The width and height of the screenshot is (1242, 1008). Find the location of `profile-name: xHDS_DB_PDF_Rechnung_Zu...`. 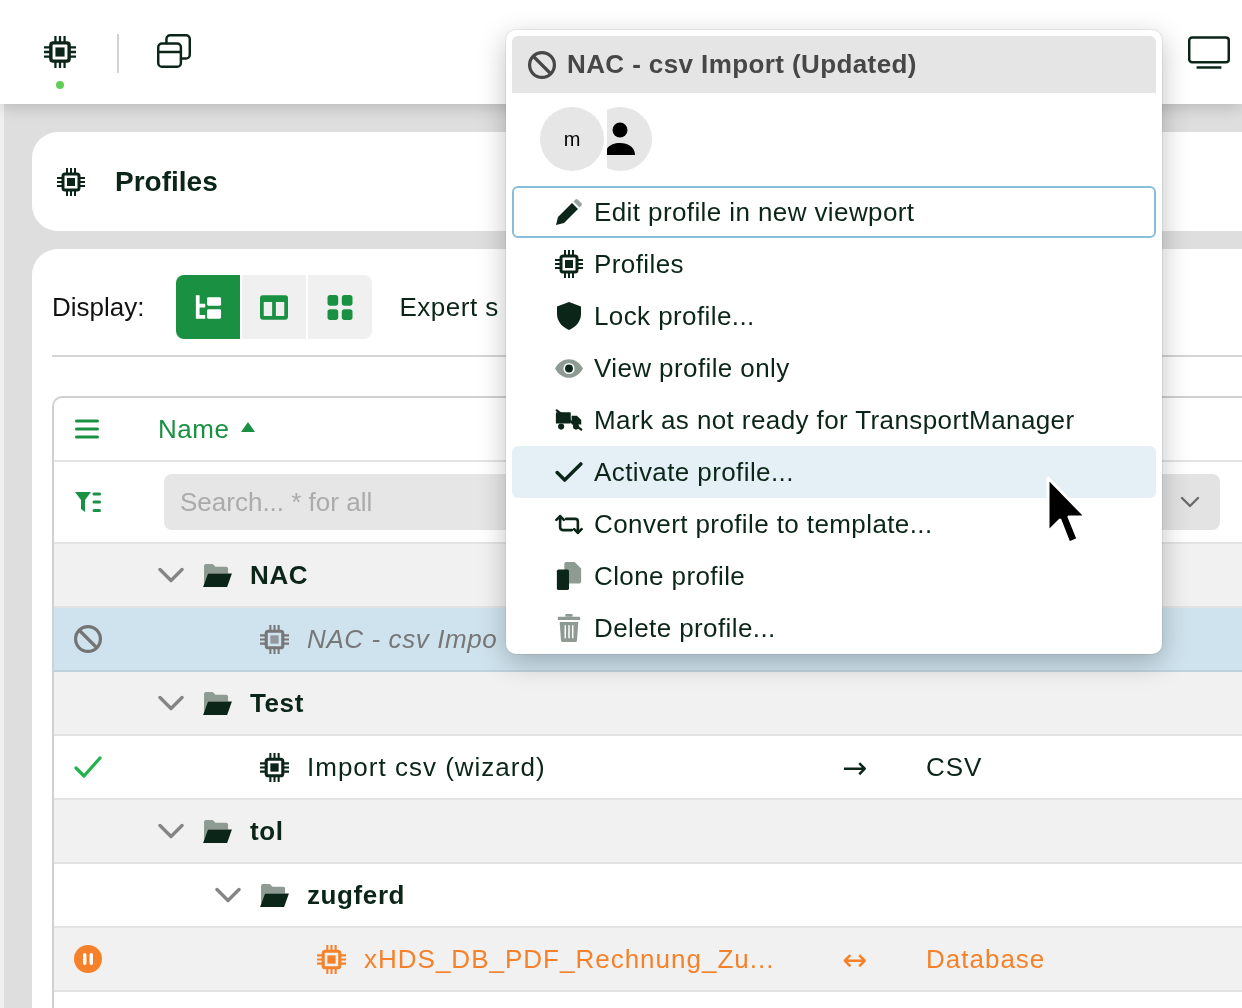

profile-name: xHDS_DB_PDF_Rechnung_Zu... is located at coordinates (569, 959).